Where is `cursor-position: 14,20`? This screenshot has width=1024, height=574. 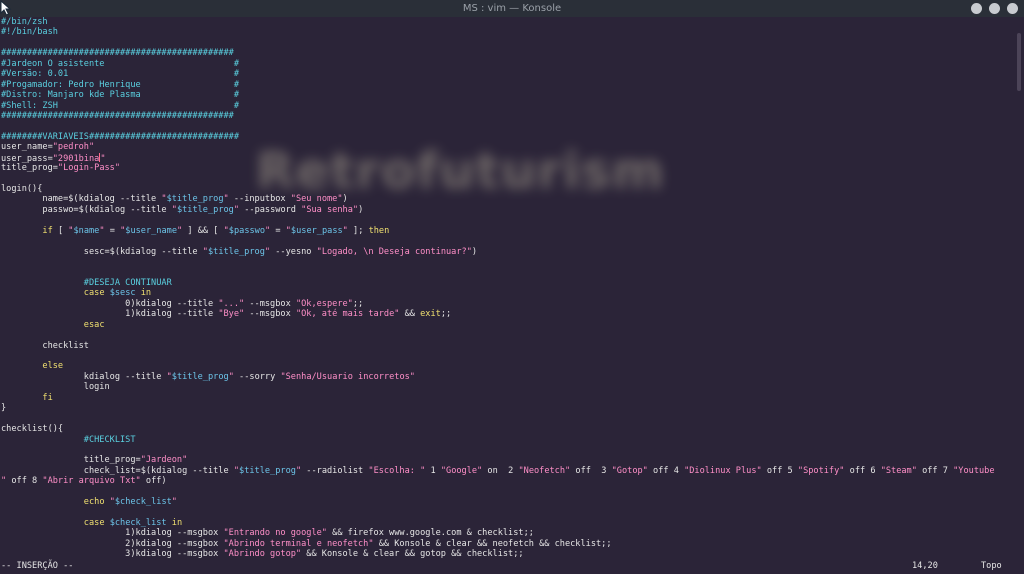
cursor-position: 14,20 is located at coordinates (925, 566).